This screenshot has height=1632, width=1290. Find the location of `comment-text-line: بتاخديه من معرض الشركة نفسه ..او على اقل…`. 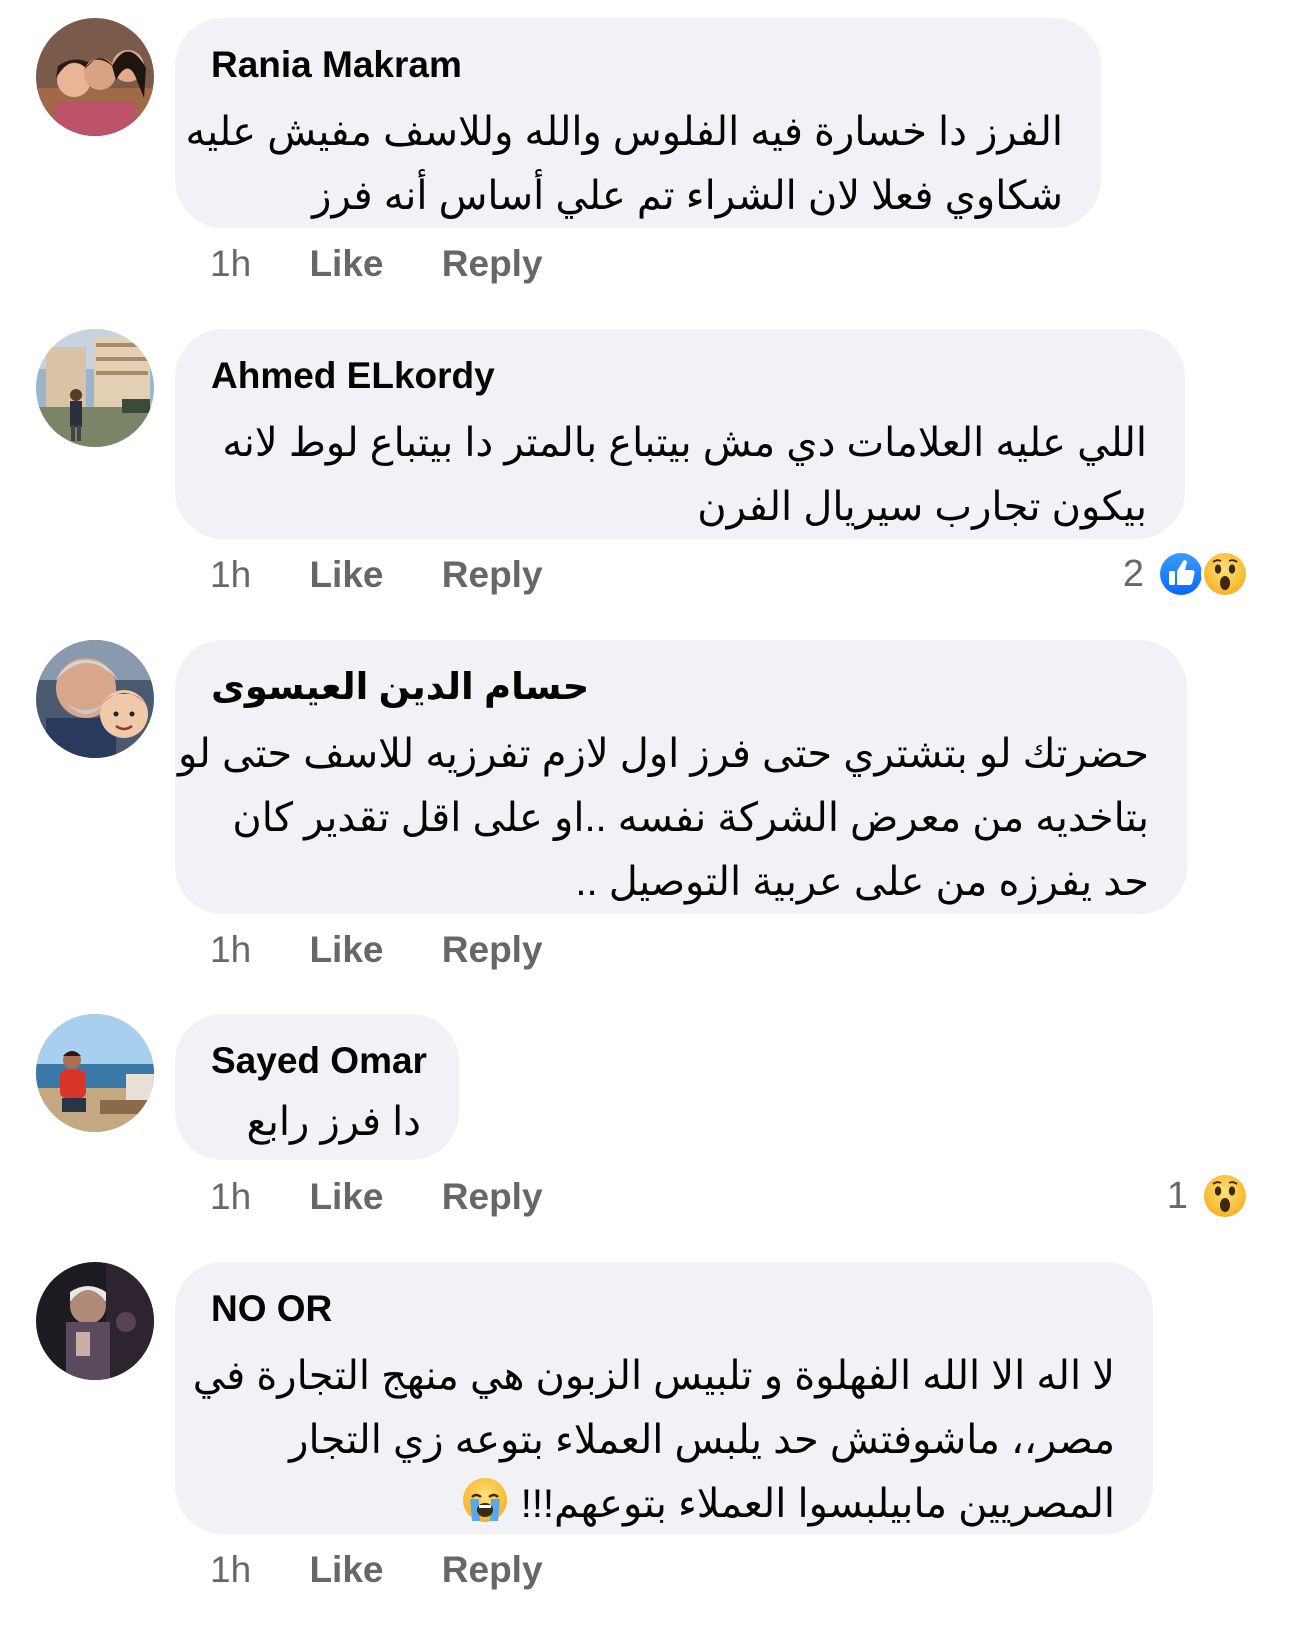

comment-text-line: بتاخديه من معرض الشركة نفسه ..او على اقل… is located at coordinates (690, 818).